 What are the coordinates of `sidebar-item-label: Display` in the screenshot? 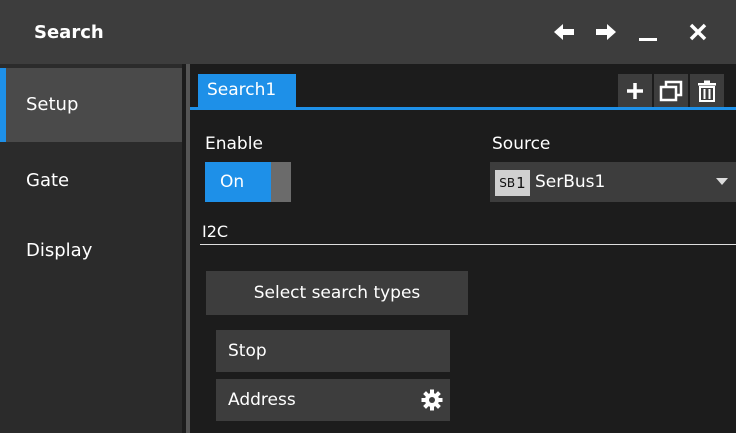 It's located at (59, 250).